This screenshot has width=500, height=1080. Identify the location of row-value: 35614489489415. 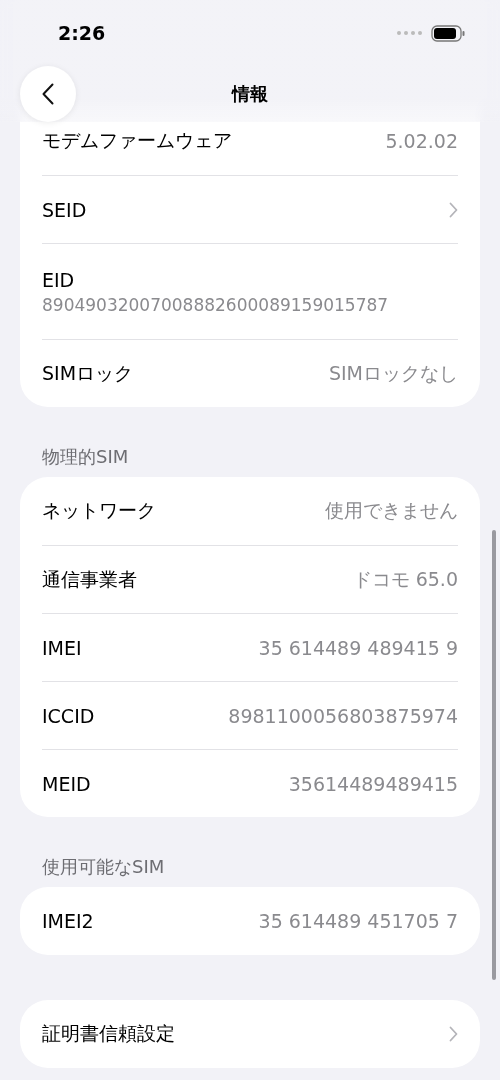
(373, 783).